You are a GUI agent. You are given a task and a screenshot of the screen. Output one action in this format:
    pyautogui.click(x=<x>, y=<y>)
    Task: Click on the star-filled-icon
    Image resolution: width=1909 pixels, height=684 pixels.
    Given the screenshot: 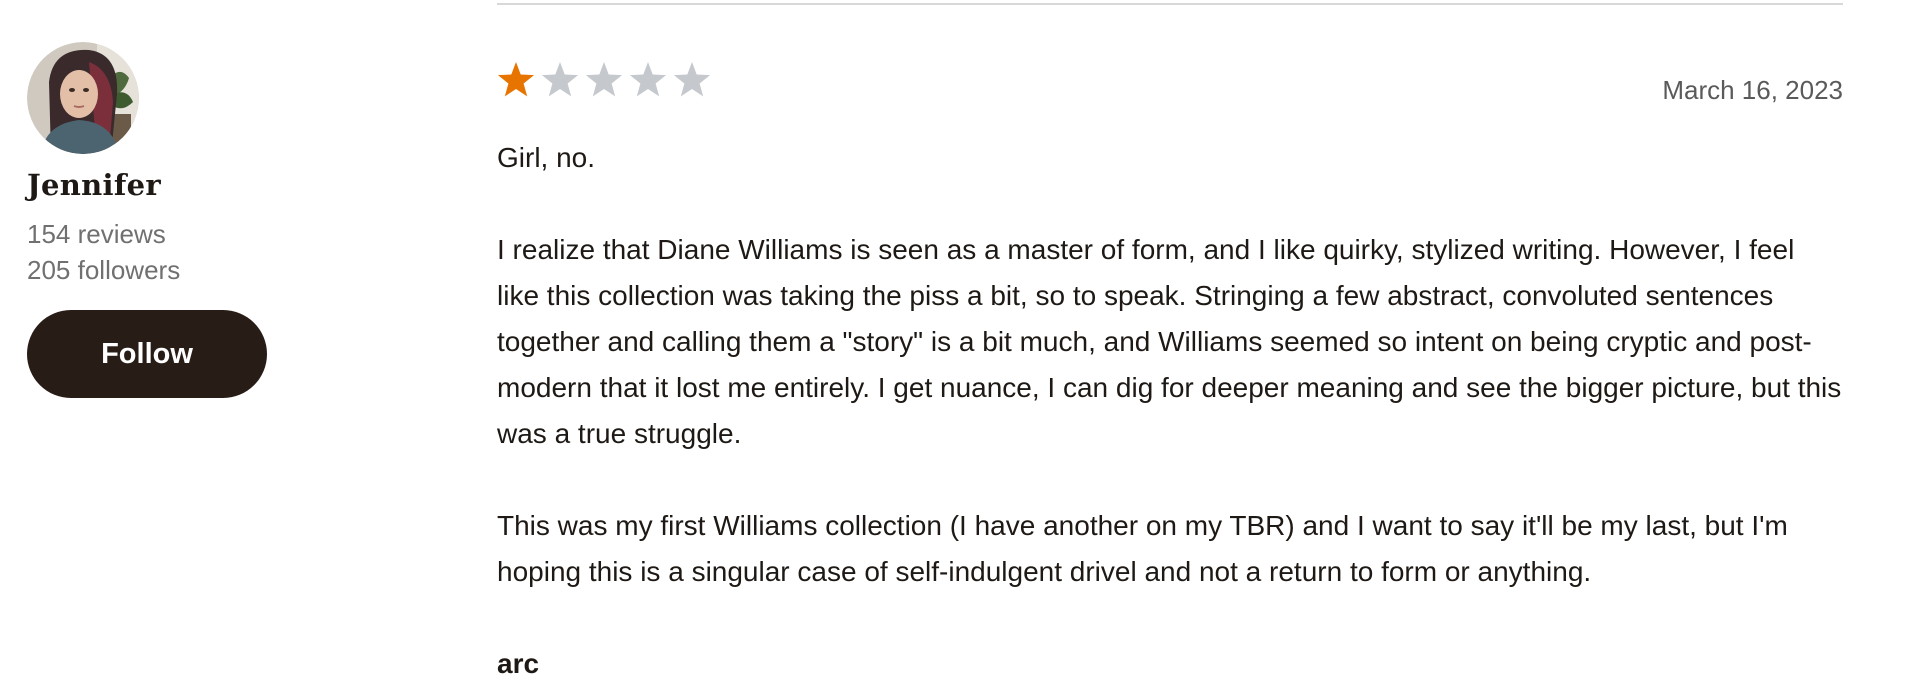 What is the action you would take?
    pyautogui.click(x=516, y=81)
    